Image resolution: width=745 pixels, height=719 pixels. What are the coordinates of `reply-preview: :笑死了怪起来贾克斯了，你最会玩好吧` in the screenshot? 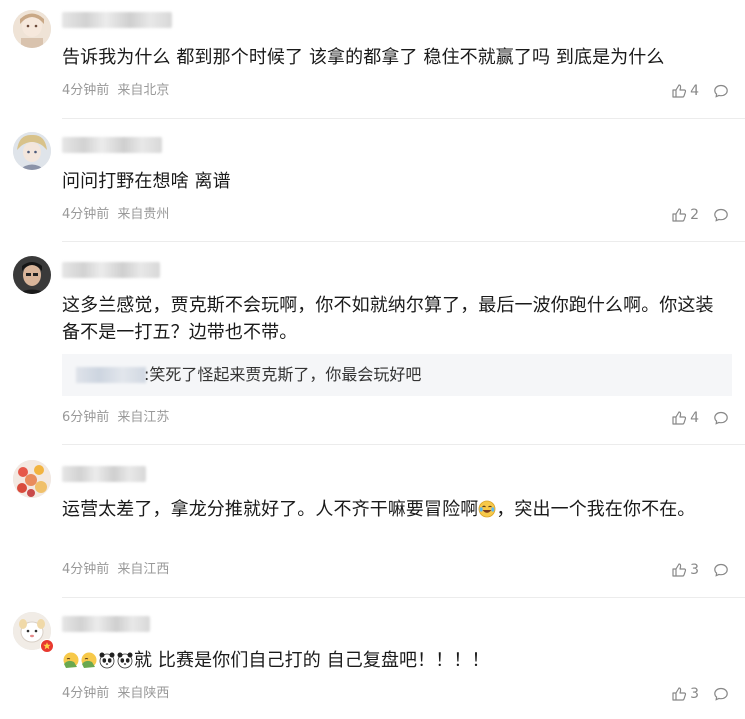 It's located at (397, 375).